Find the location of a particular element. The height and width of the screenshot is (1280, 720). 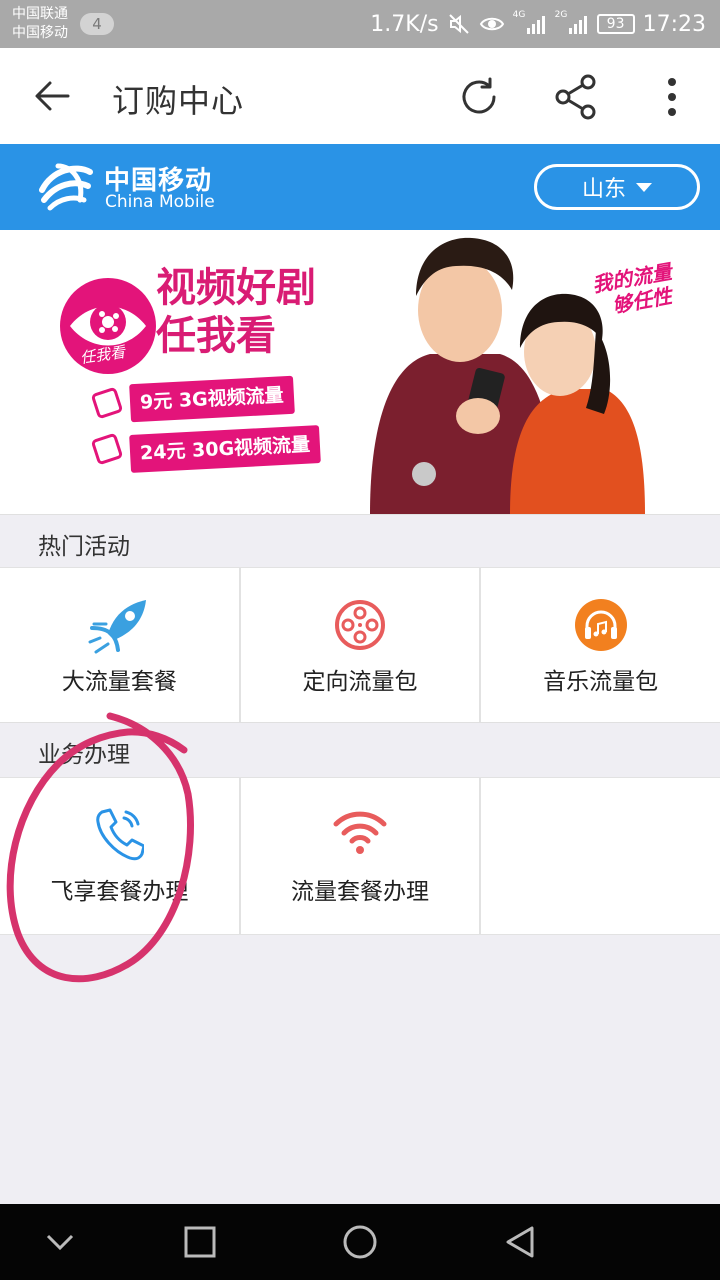

banner-people-illustration is located at coordinates (507, 375).